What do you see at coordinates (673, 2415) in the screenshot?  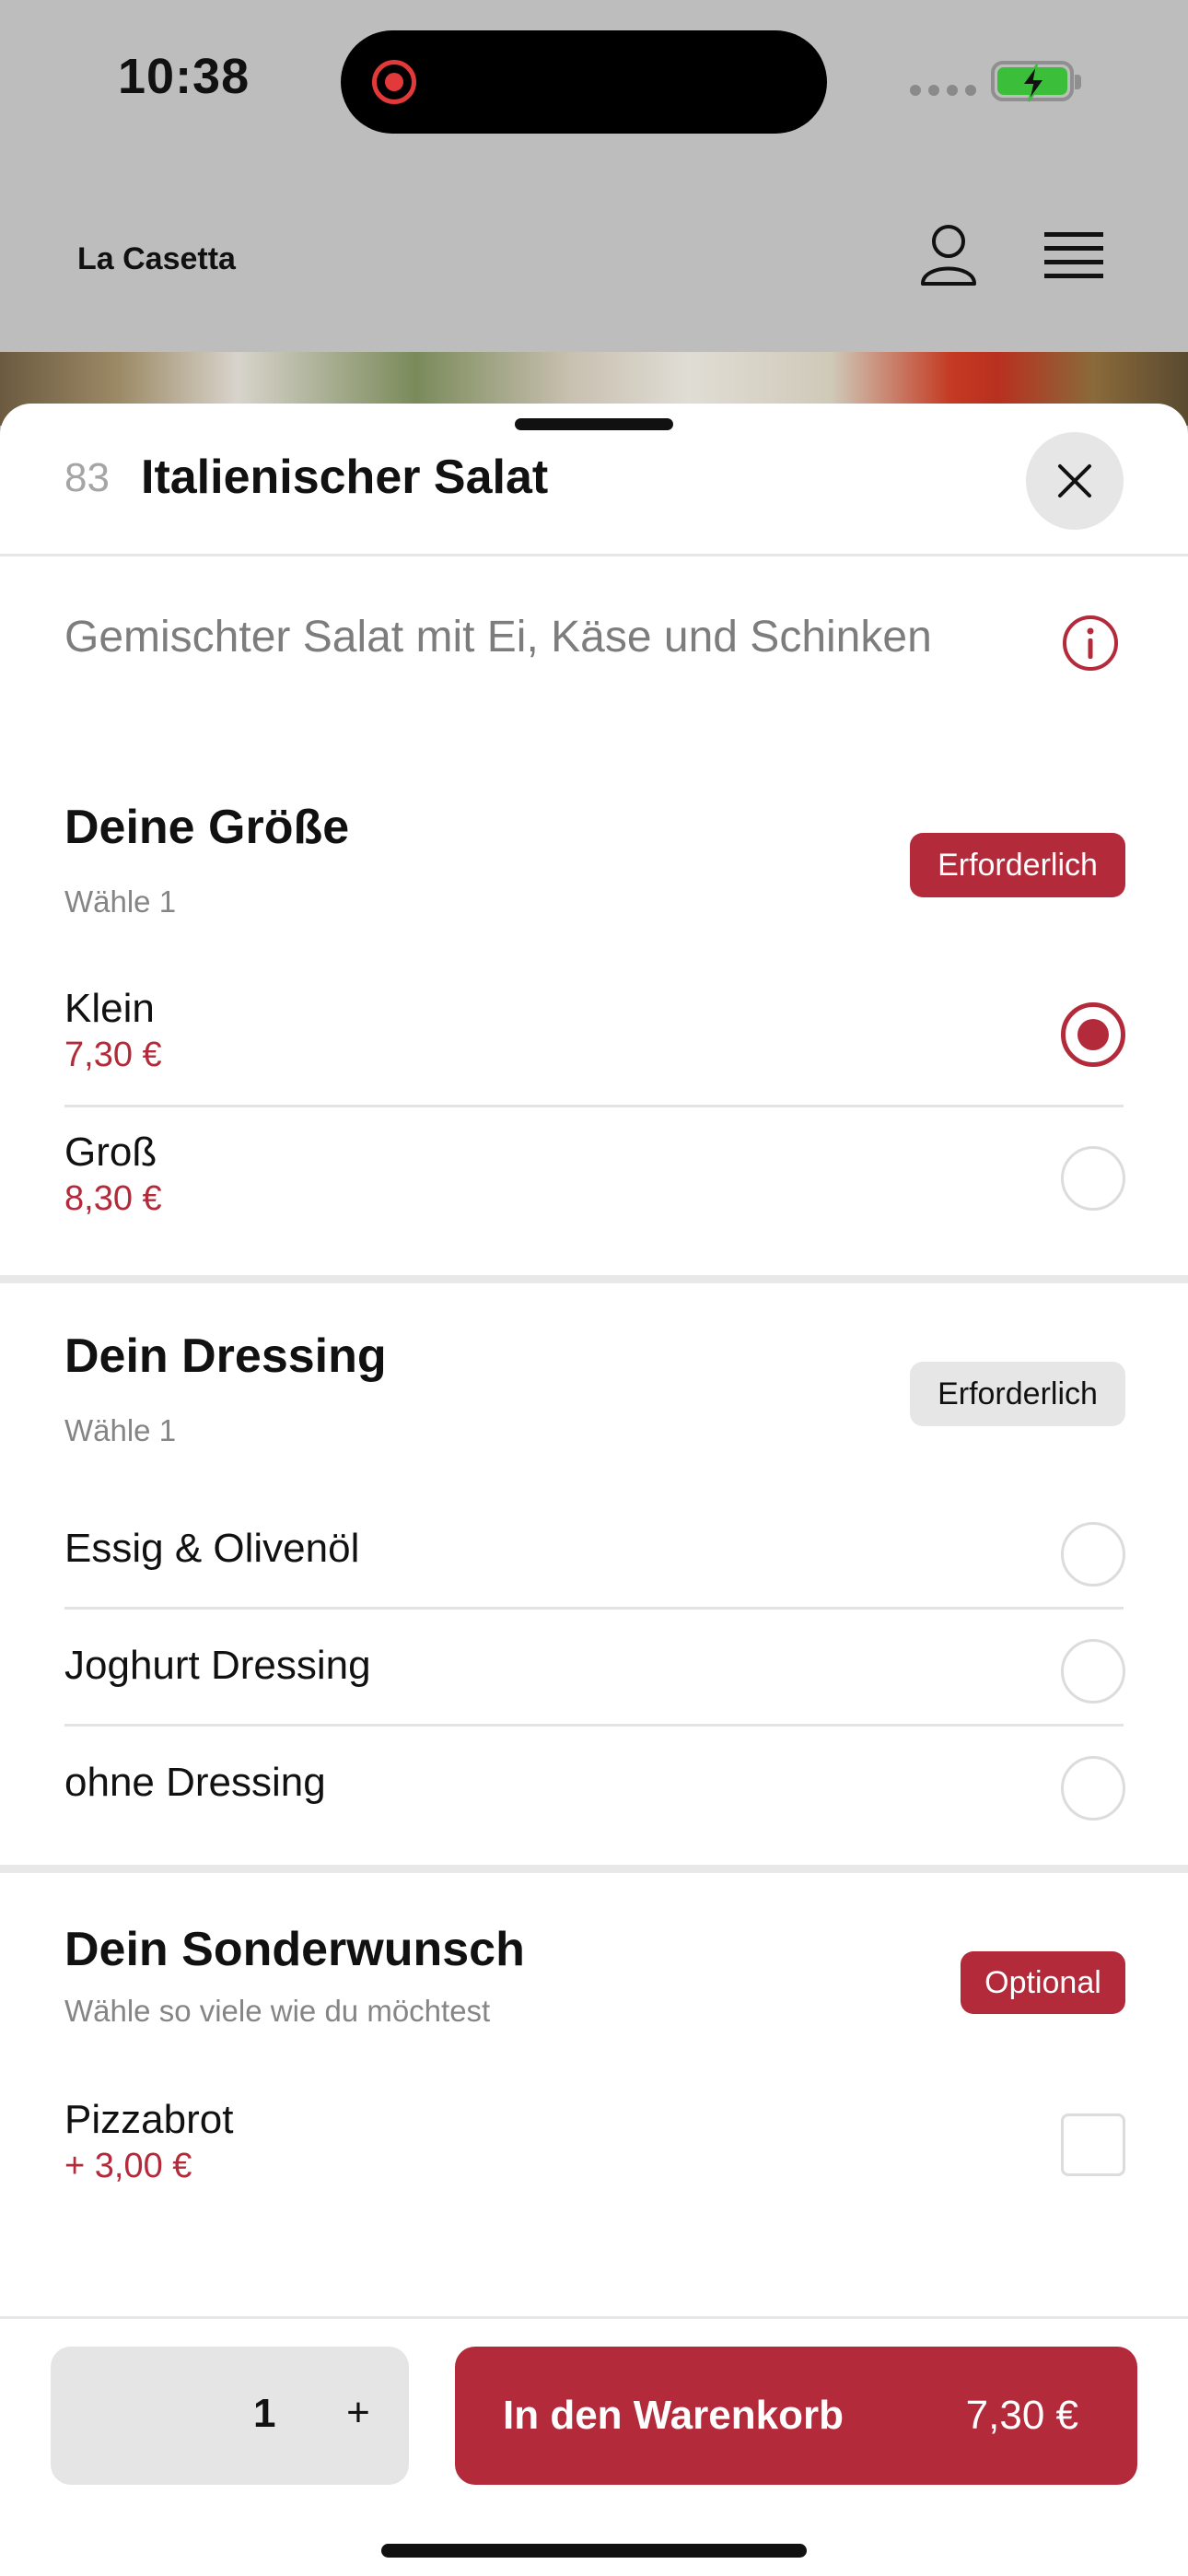 I see `add-to-cart-label: In den Warenkorb` at bounding box center [673, 2415].